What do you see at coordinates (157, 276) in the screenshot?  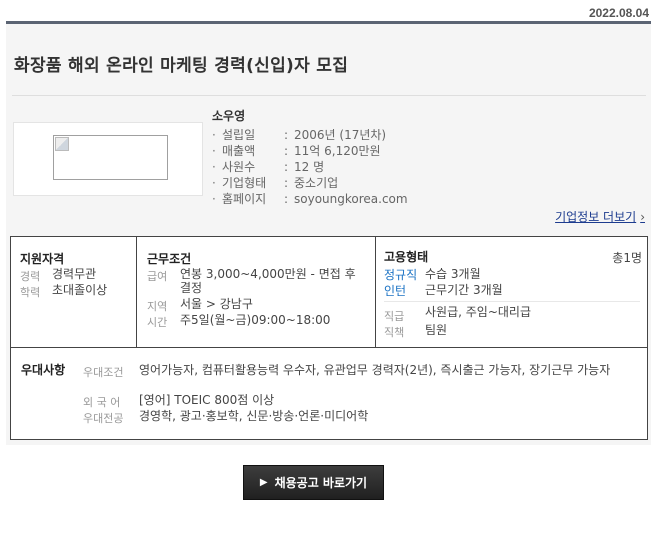 I see `salary-label: 급여` at bounding box center [157, 276].